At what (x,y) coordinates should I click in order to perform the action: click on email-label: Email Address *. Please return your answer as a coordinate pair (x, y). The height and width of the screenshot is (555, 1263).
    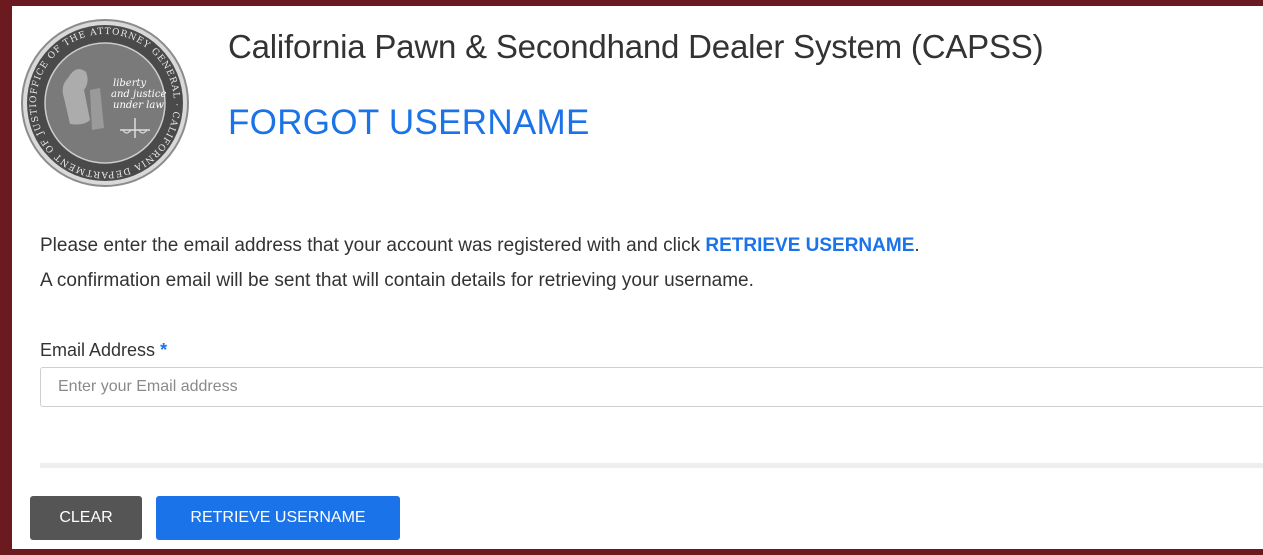
    Looking at the image, I should click on (103, 350).